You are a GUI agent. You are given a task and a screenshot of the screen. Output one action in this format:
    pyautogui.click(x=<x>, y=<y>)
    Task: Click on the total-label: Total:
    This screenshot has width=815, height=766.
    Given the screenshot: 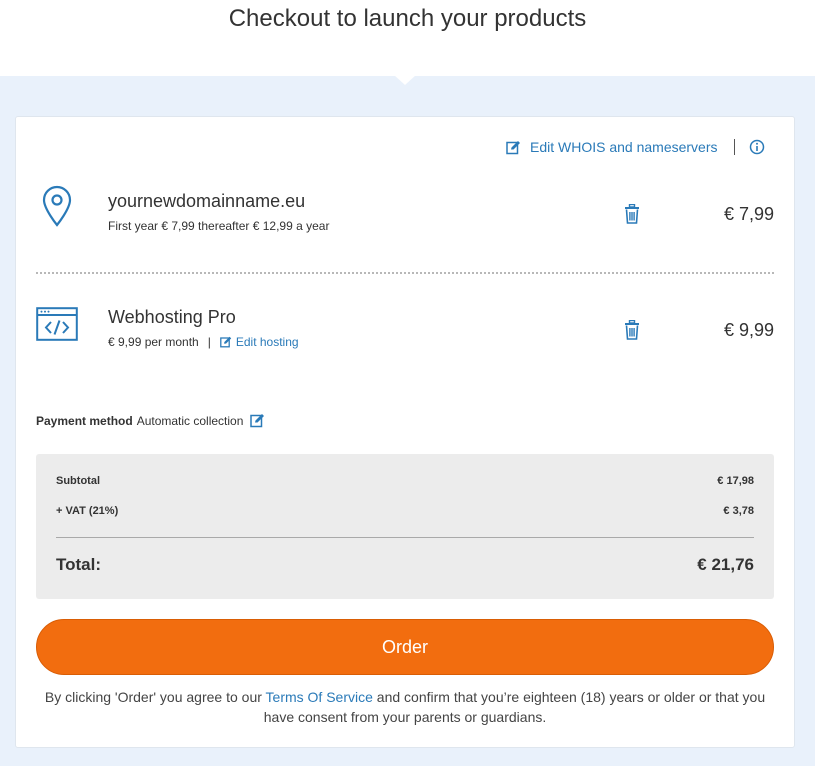 What is the action you would take?
    pyautogui.click(x=79, y=564)
    